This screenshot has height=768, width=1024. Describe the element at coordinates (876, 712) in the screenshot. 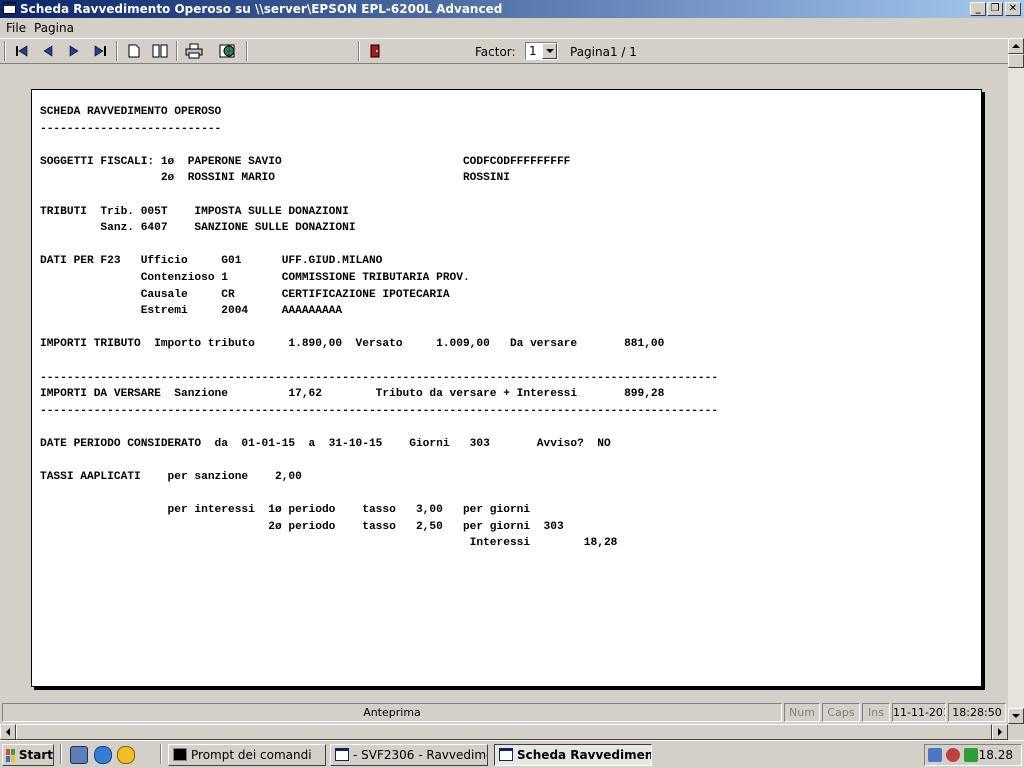

I see `status-ins: Ins` at that location.